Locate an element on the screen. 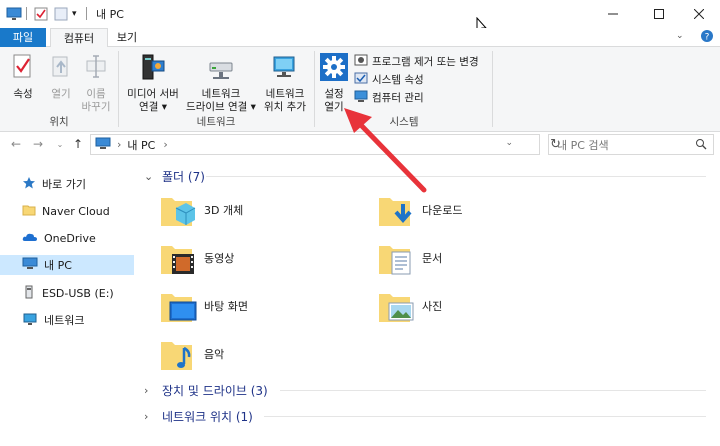 This screenshot has width=720, height=446. properties-quick-access-icon is located at coordinates (41, 14).